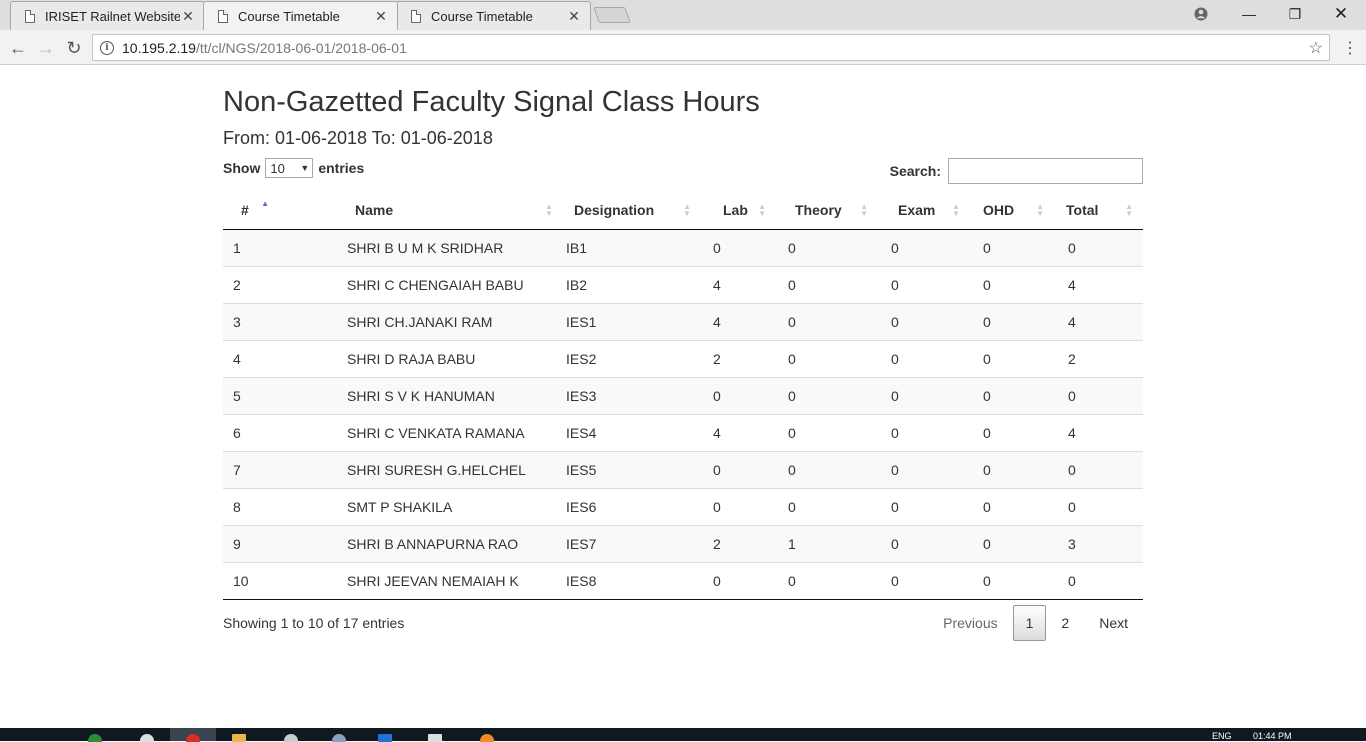 This screenshot has width=1366, height=742. Describe the element at coordinates (253, 395) in the screenshot. I see `table-cell-index: 5` at that location.